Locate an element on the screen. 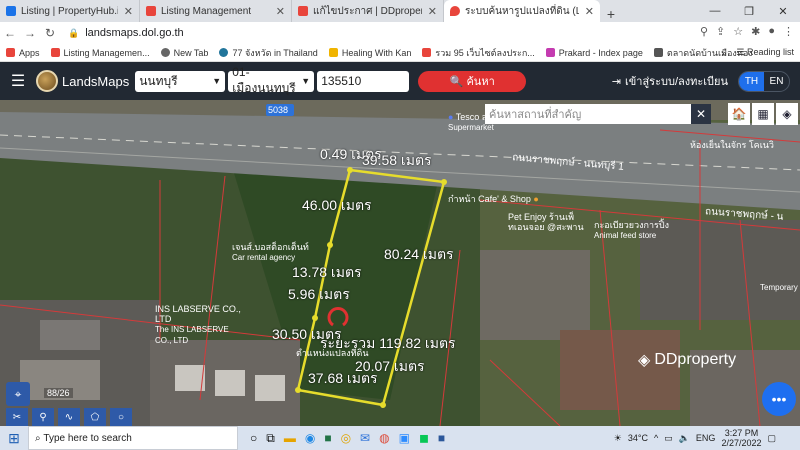 Image resolution: width=800 pixels, height=450 pixels. measure-label: 39.58 เมตร is located at coordinates (397, 160).